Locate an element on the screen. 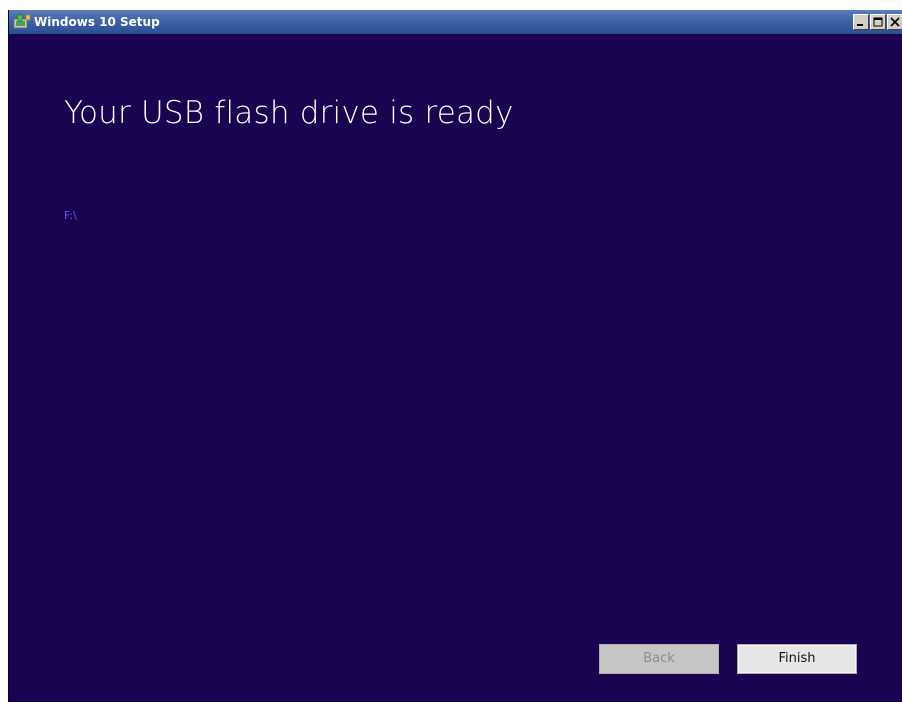 The height and width of the screenshot is (702, 902). close-icon is located at coordinates (895, 22).